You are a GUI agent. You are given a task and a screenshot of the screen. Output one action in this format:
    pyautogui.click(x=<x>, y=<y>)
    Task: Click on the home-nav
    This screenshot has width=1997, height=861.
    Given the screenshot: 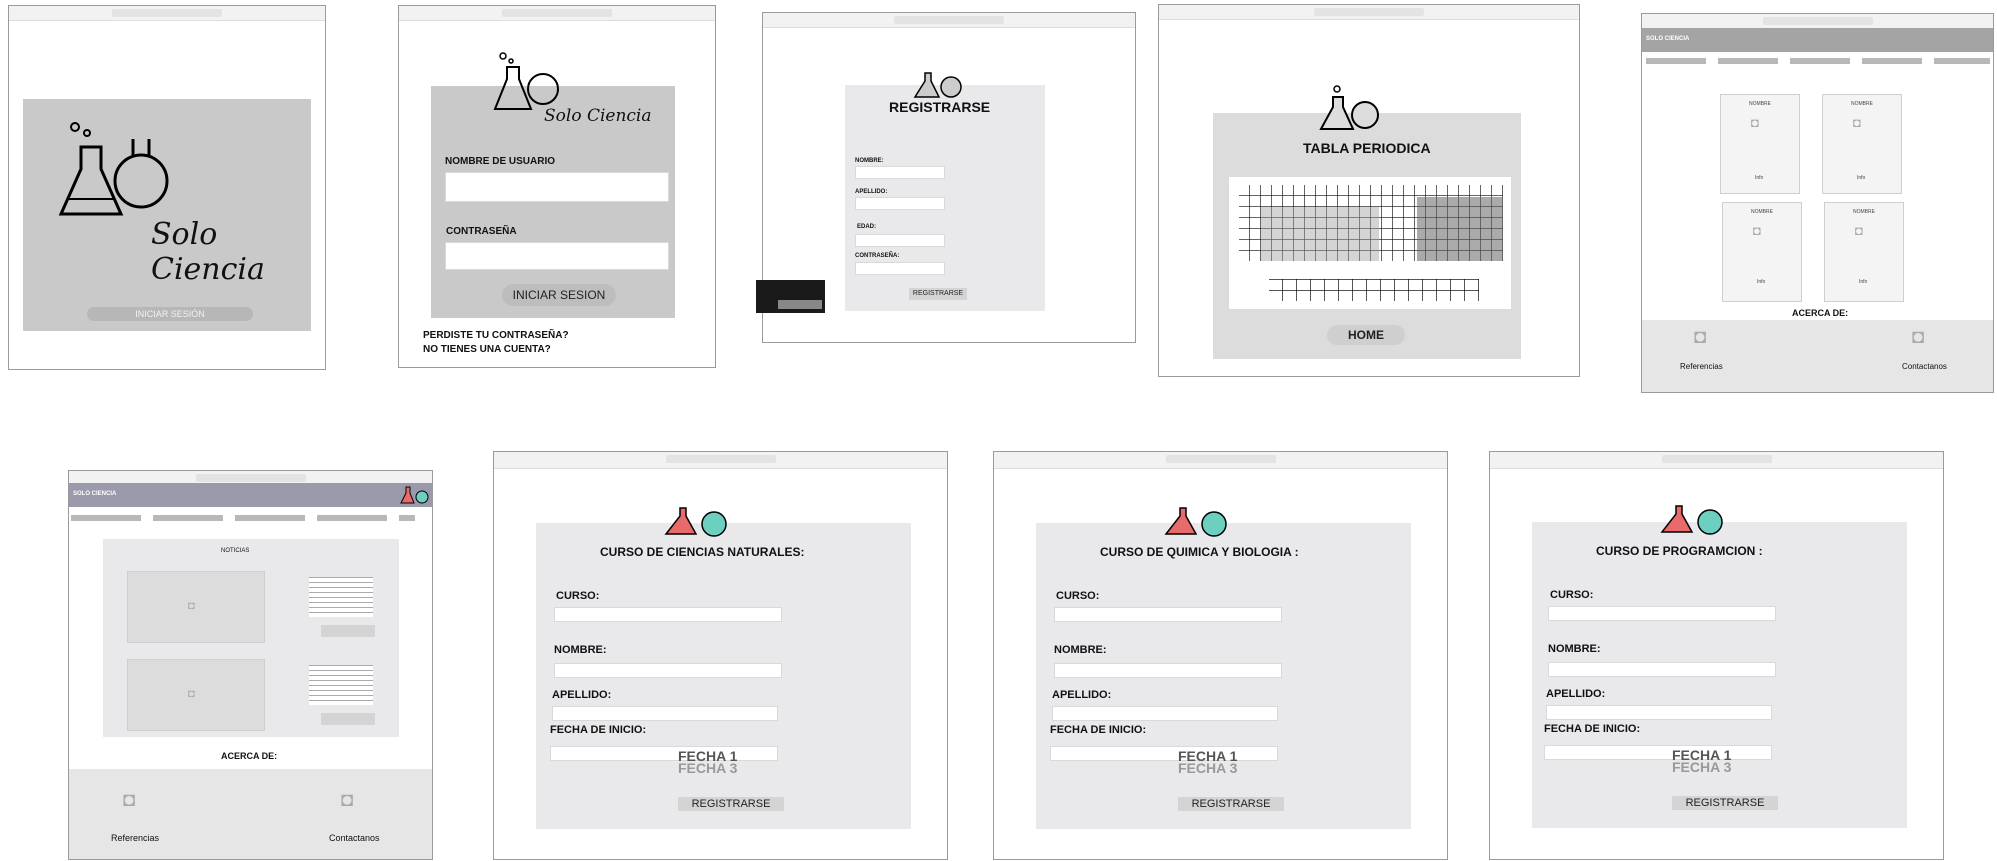 What is the action you would take?
    pyautogui.click(x=1818, y=61)
    